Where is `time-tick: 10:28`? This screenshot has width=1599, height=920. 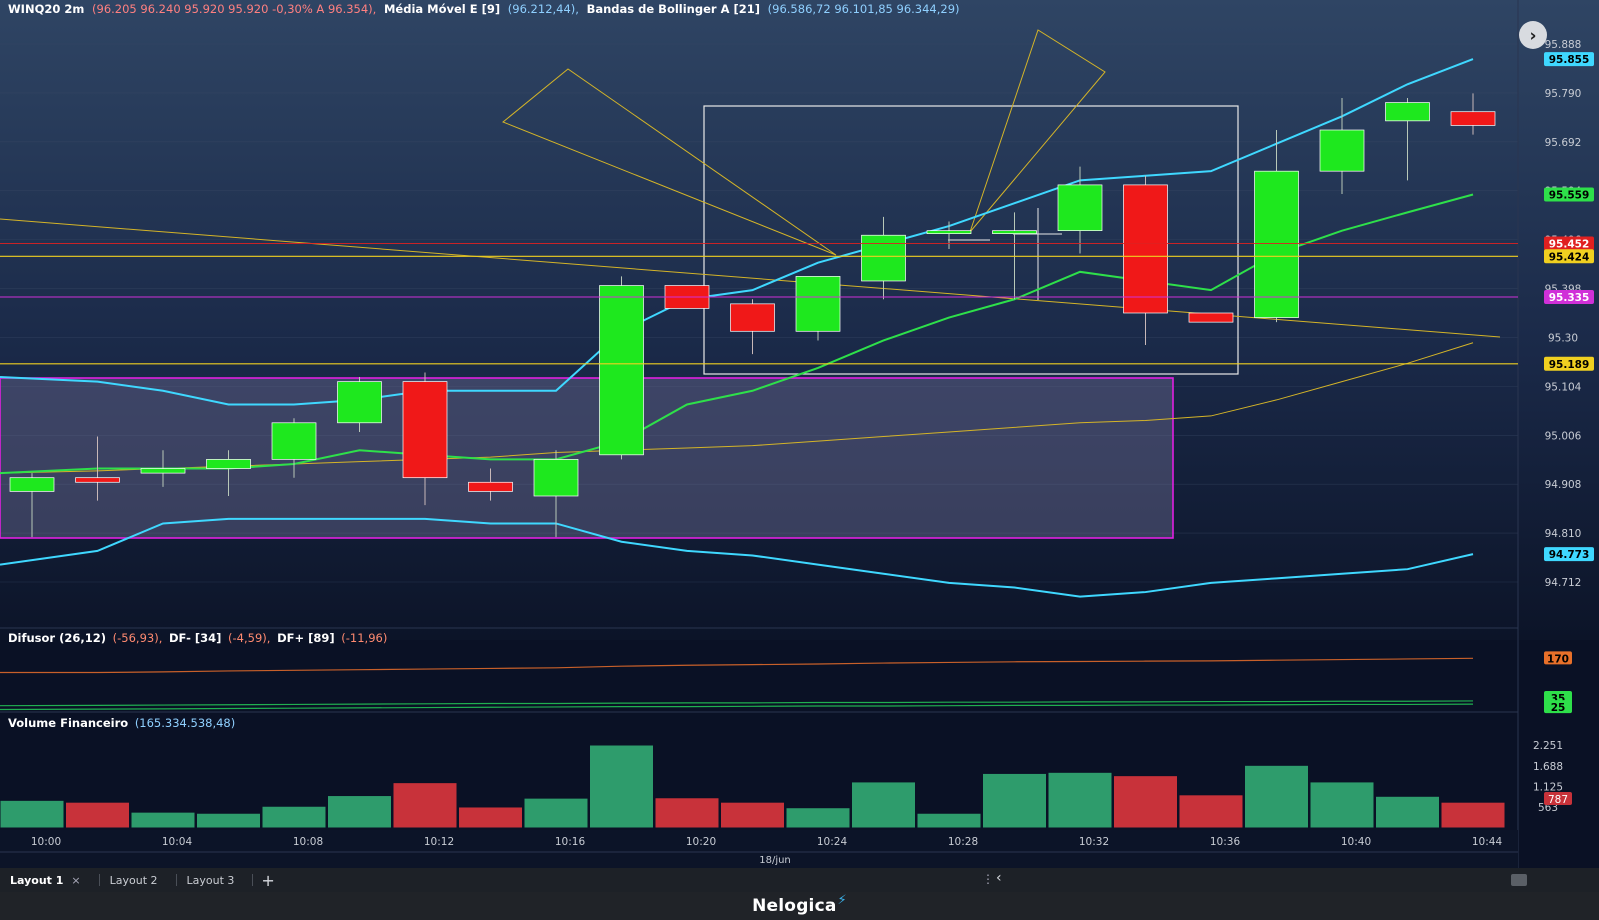 time-tick: 10:28 is located at coordinates (963, 842).